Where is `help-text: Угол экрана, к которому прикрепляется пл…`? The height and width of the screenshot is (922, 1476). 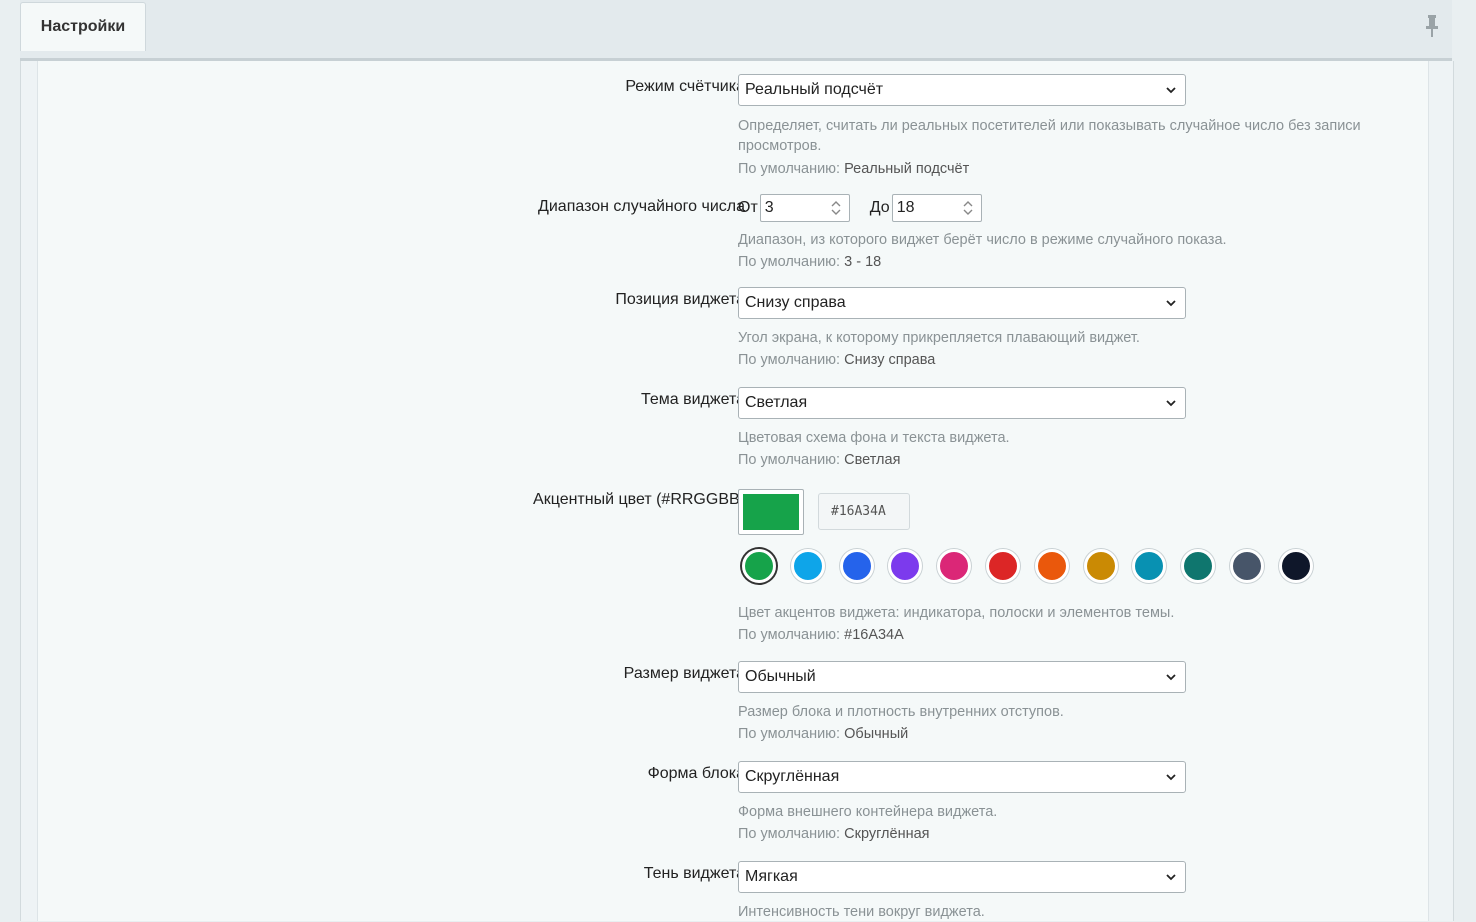 help-text: Угол экрана, к которому прикрепляется пл… is located at coordinates (939, 338).